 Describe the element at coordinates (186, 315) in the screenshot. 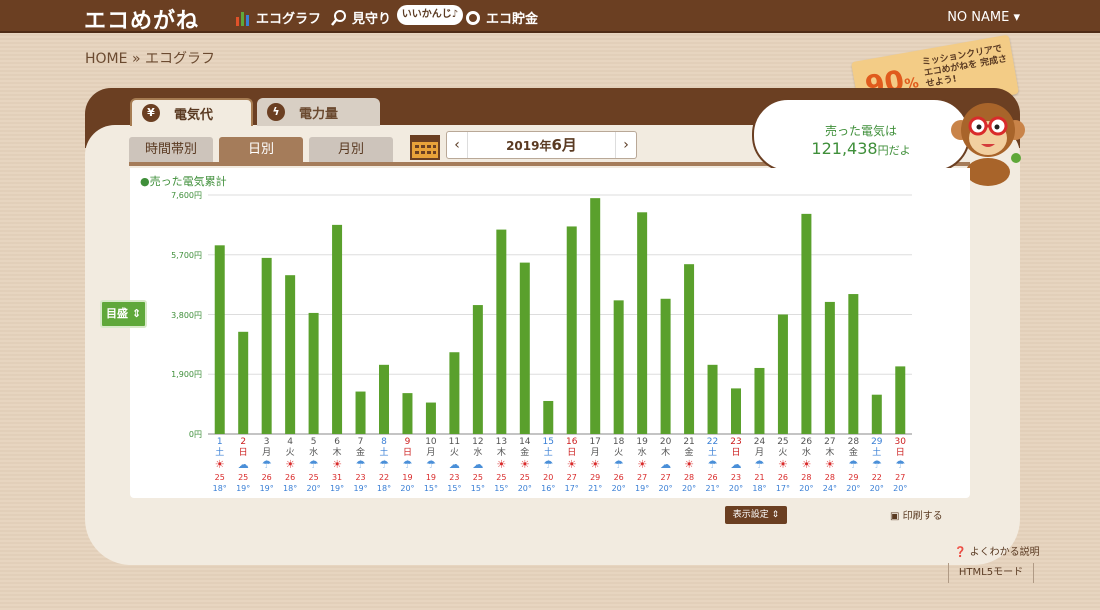

I see `y-tick-label: 3,800円` at that location.